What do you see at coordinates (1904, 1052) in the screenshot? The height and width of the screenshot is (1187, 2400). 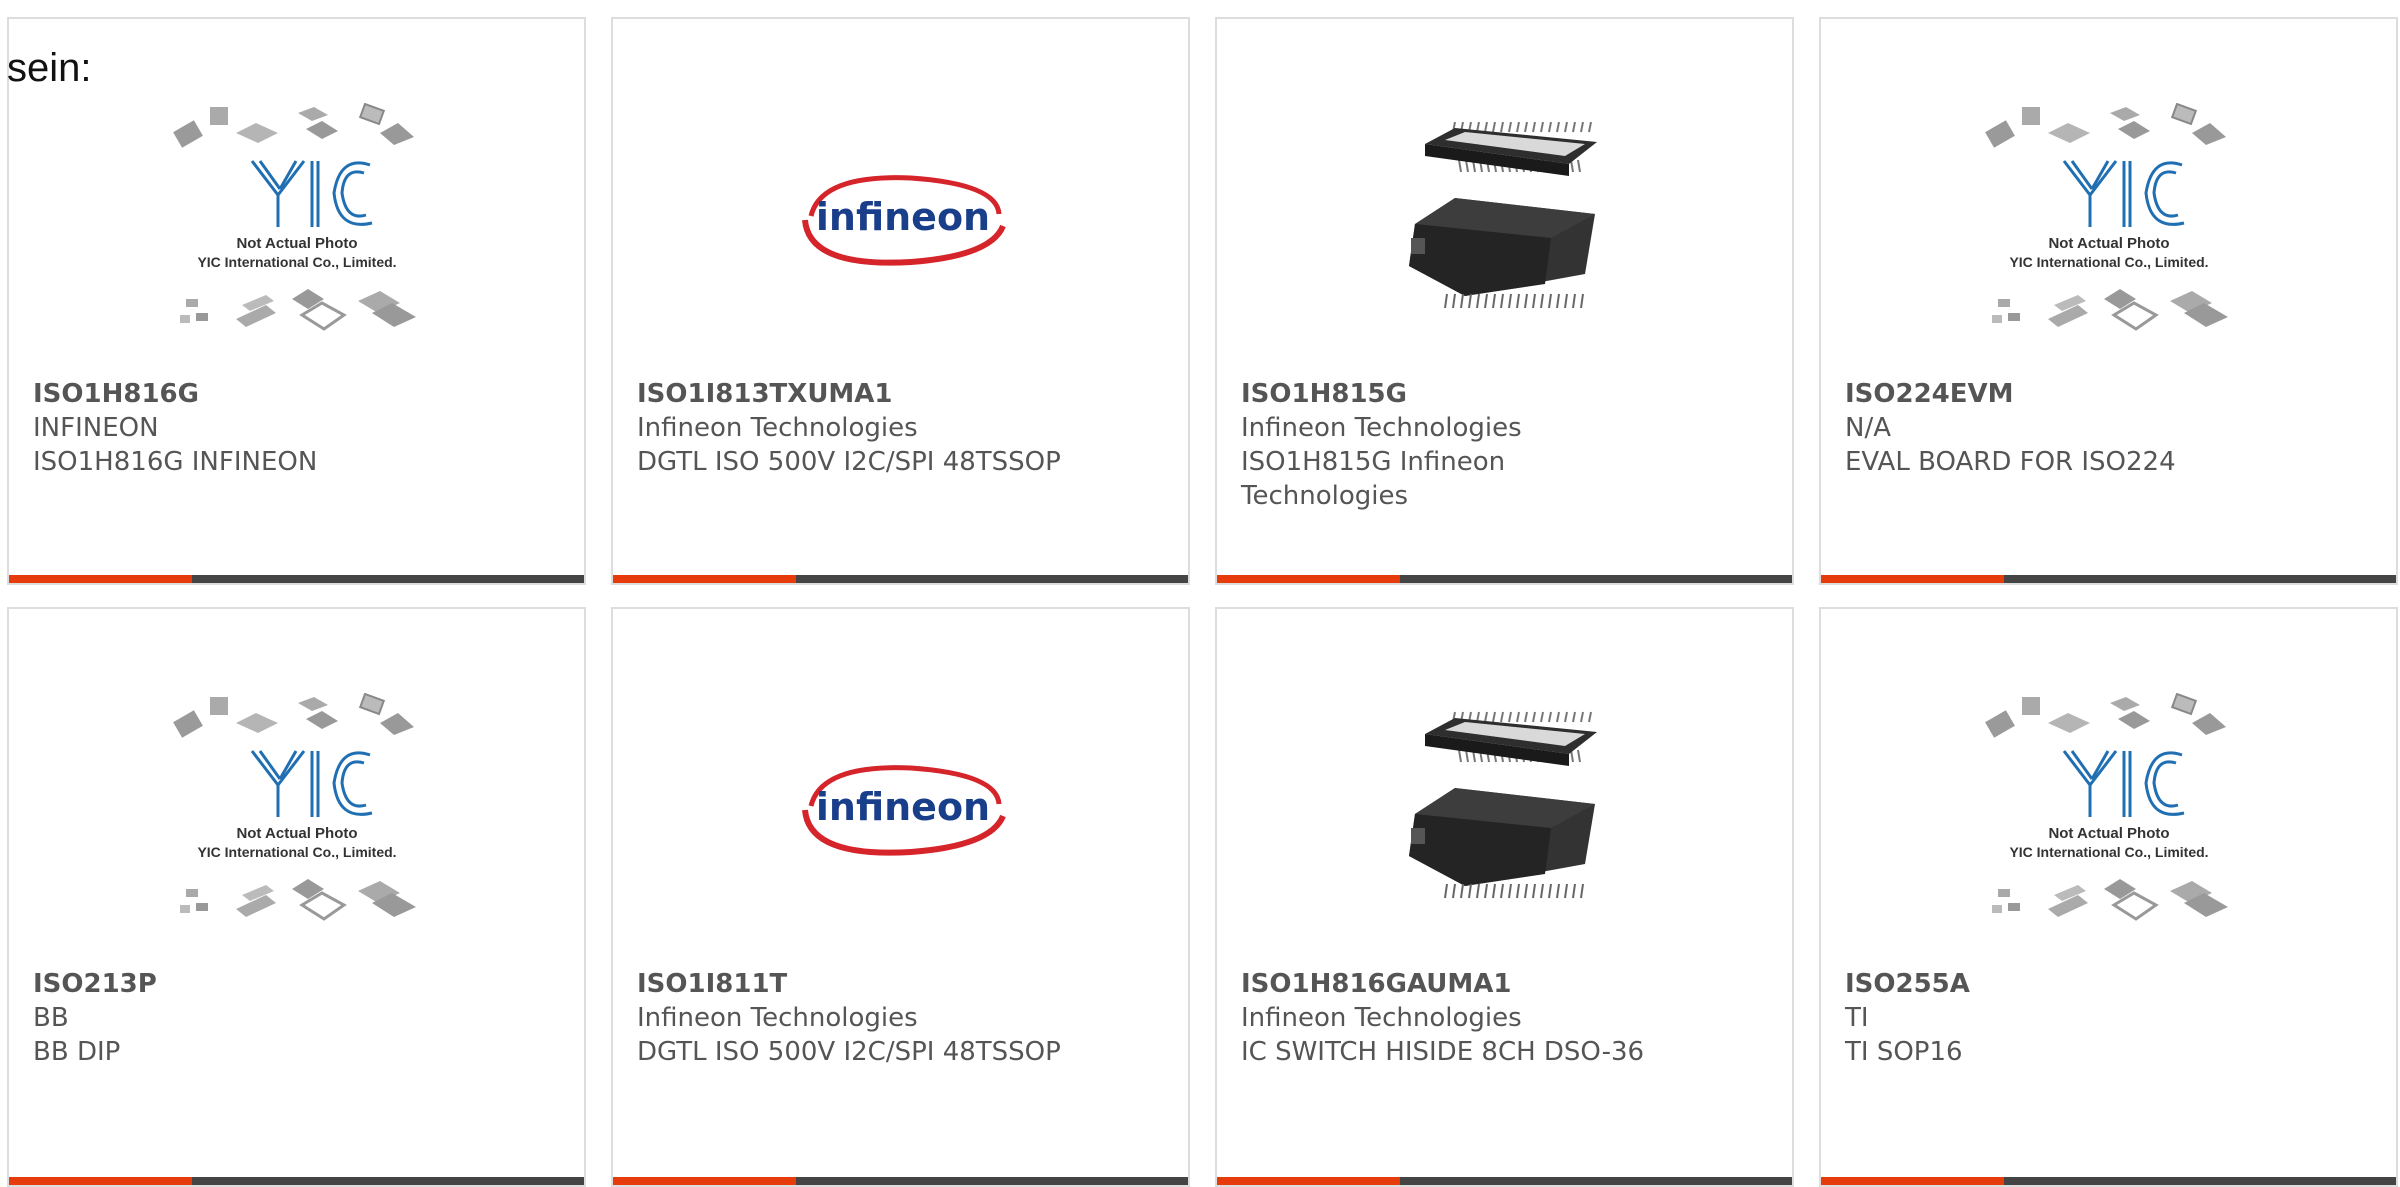 I see `description: TI SOP16` at bounding box center [1904, 1052].